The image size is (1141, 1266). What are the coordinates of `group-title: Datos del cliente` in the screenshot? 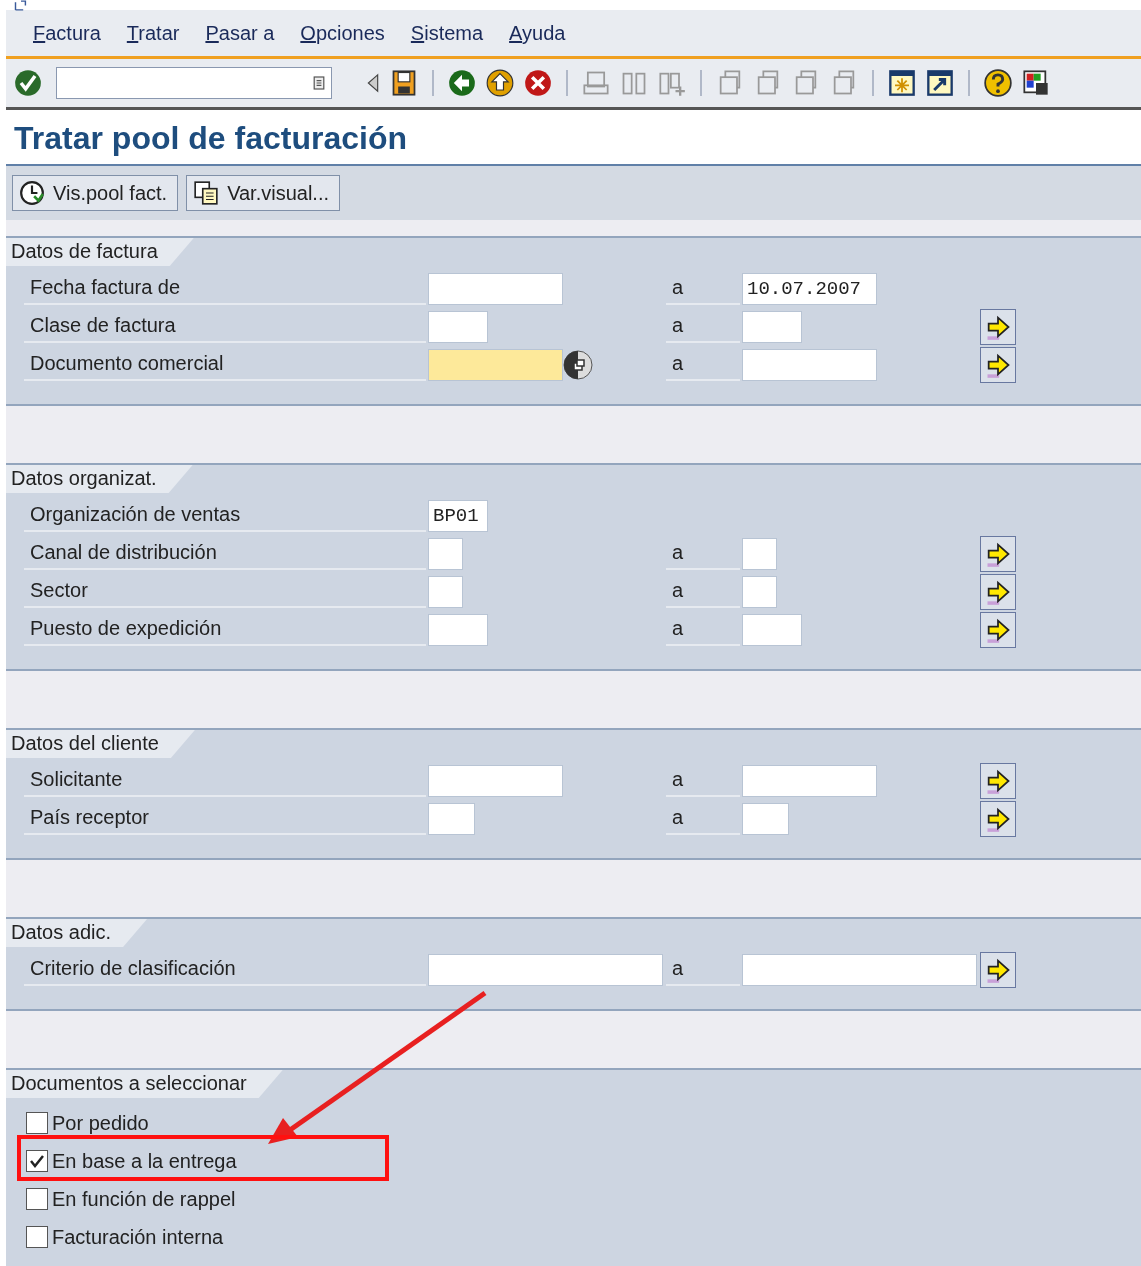 It's located at (100, 744).